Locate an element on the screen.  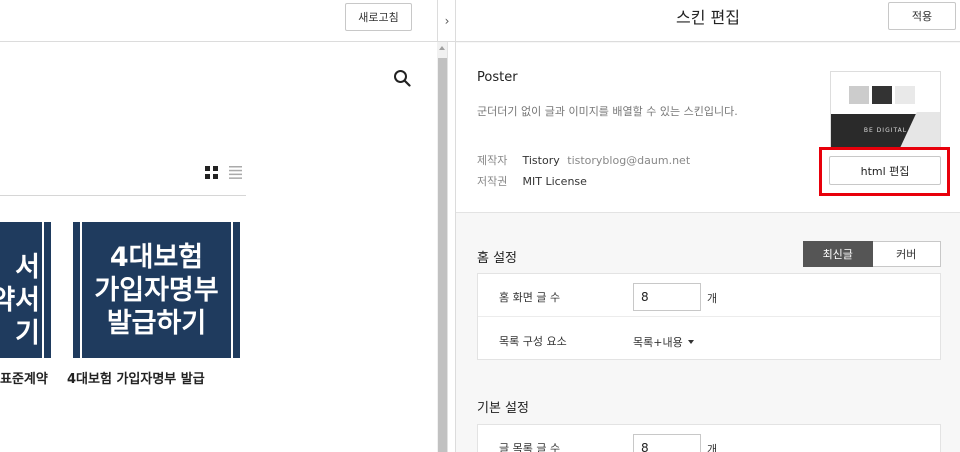
thumbnail-text: 서 약서 기 is located at coordinates (20, 300).